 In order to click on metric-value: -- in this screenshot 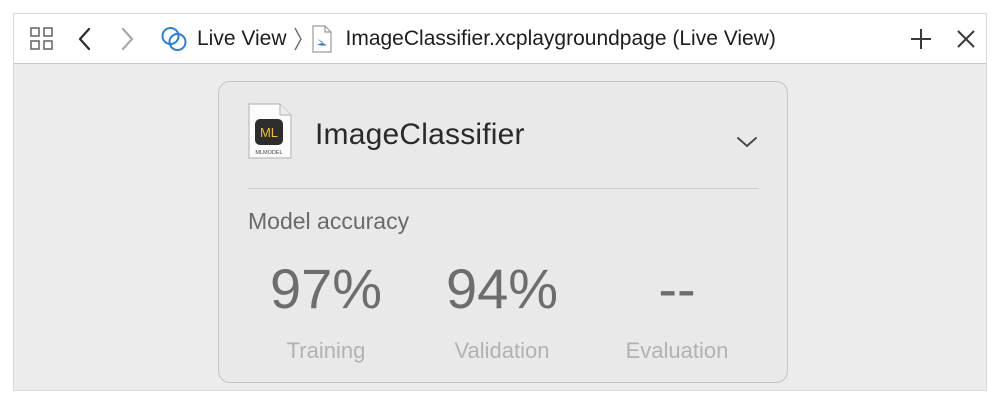, I will do `click(677, 288)`.